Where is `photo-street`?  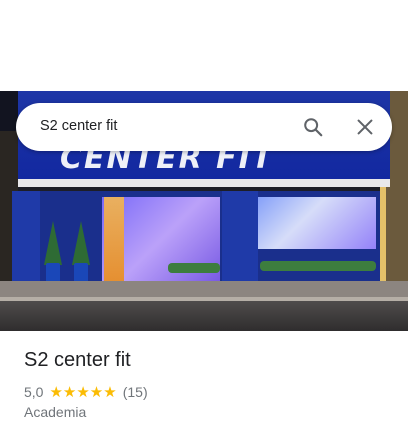 photo-street is located at coordinates (204, 316).